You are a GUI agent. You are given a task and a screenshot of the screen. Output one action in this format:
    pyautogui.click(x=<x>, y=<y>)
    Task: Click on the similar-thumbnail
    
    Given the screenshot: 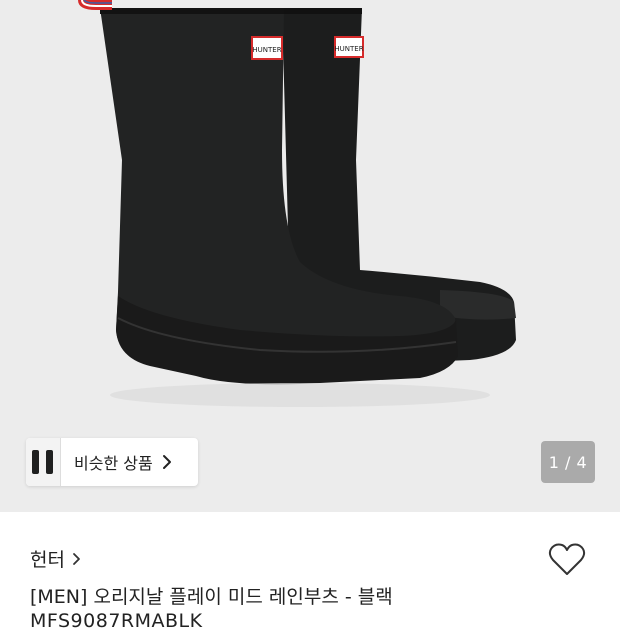 What is the action you would take?
    pyautogui.click(x=50, y=462)
    